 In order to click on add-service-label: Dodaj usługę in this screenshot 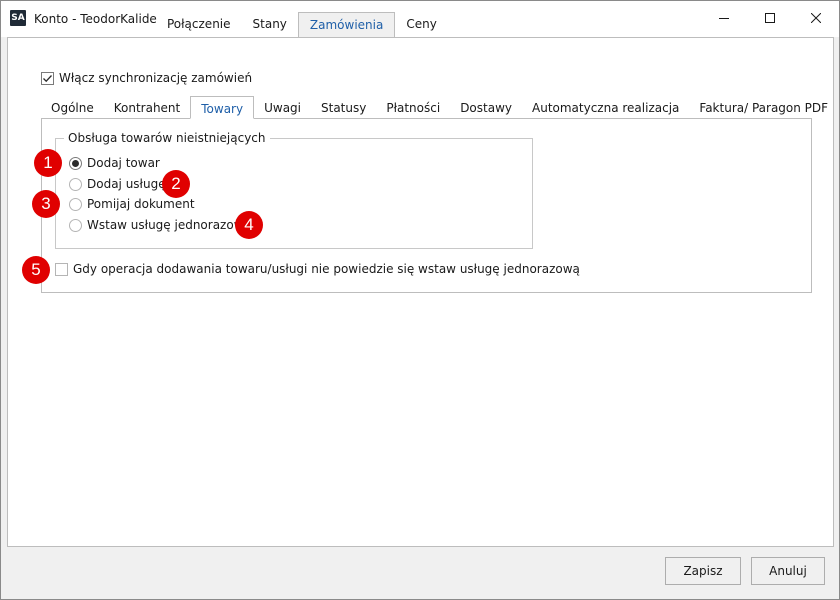, I will do `click(126, 184)`.